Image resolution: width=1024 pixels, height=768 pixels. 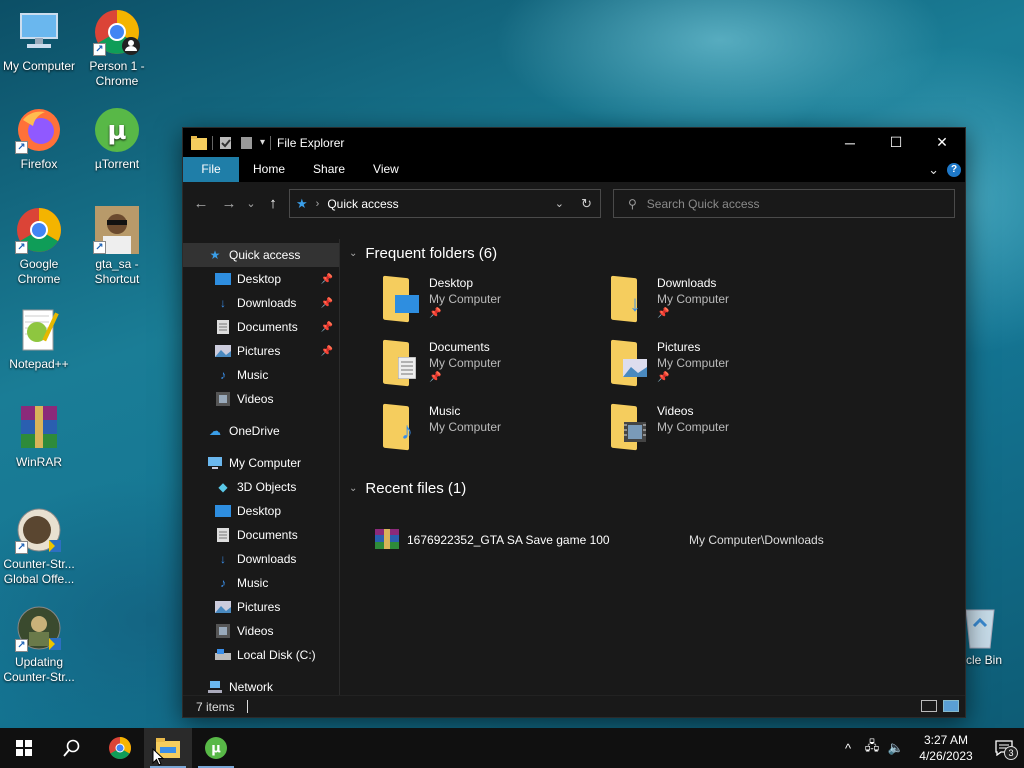 I want to click on up-button: ↑, so click(x=273, y=203).